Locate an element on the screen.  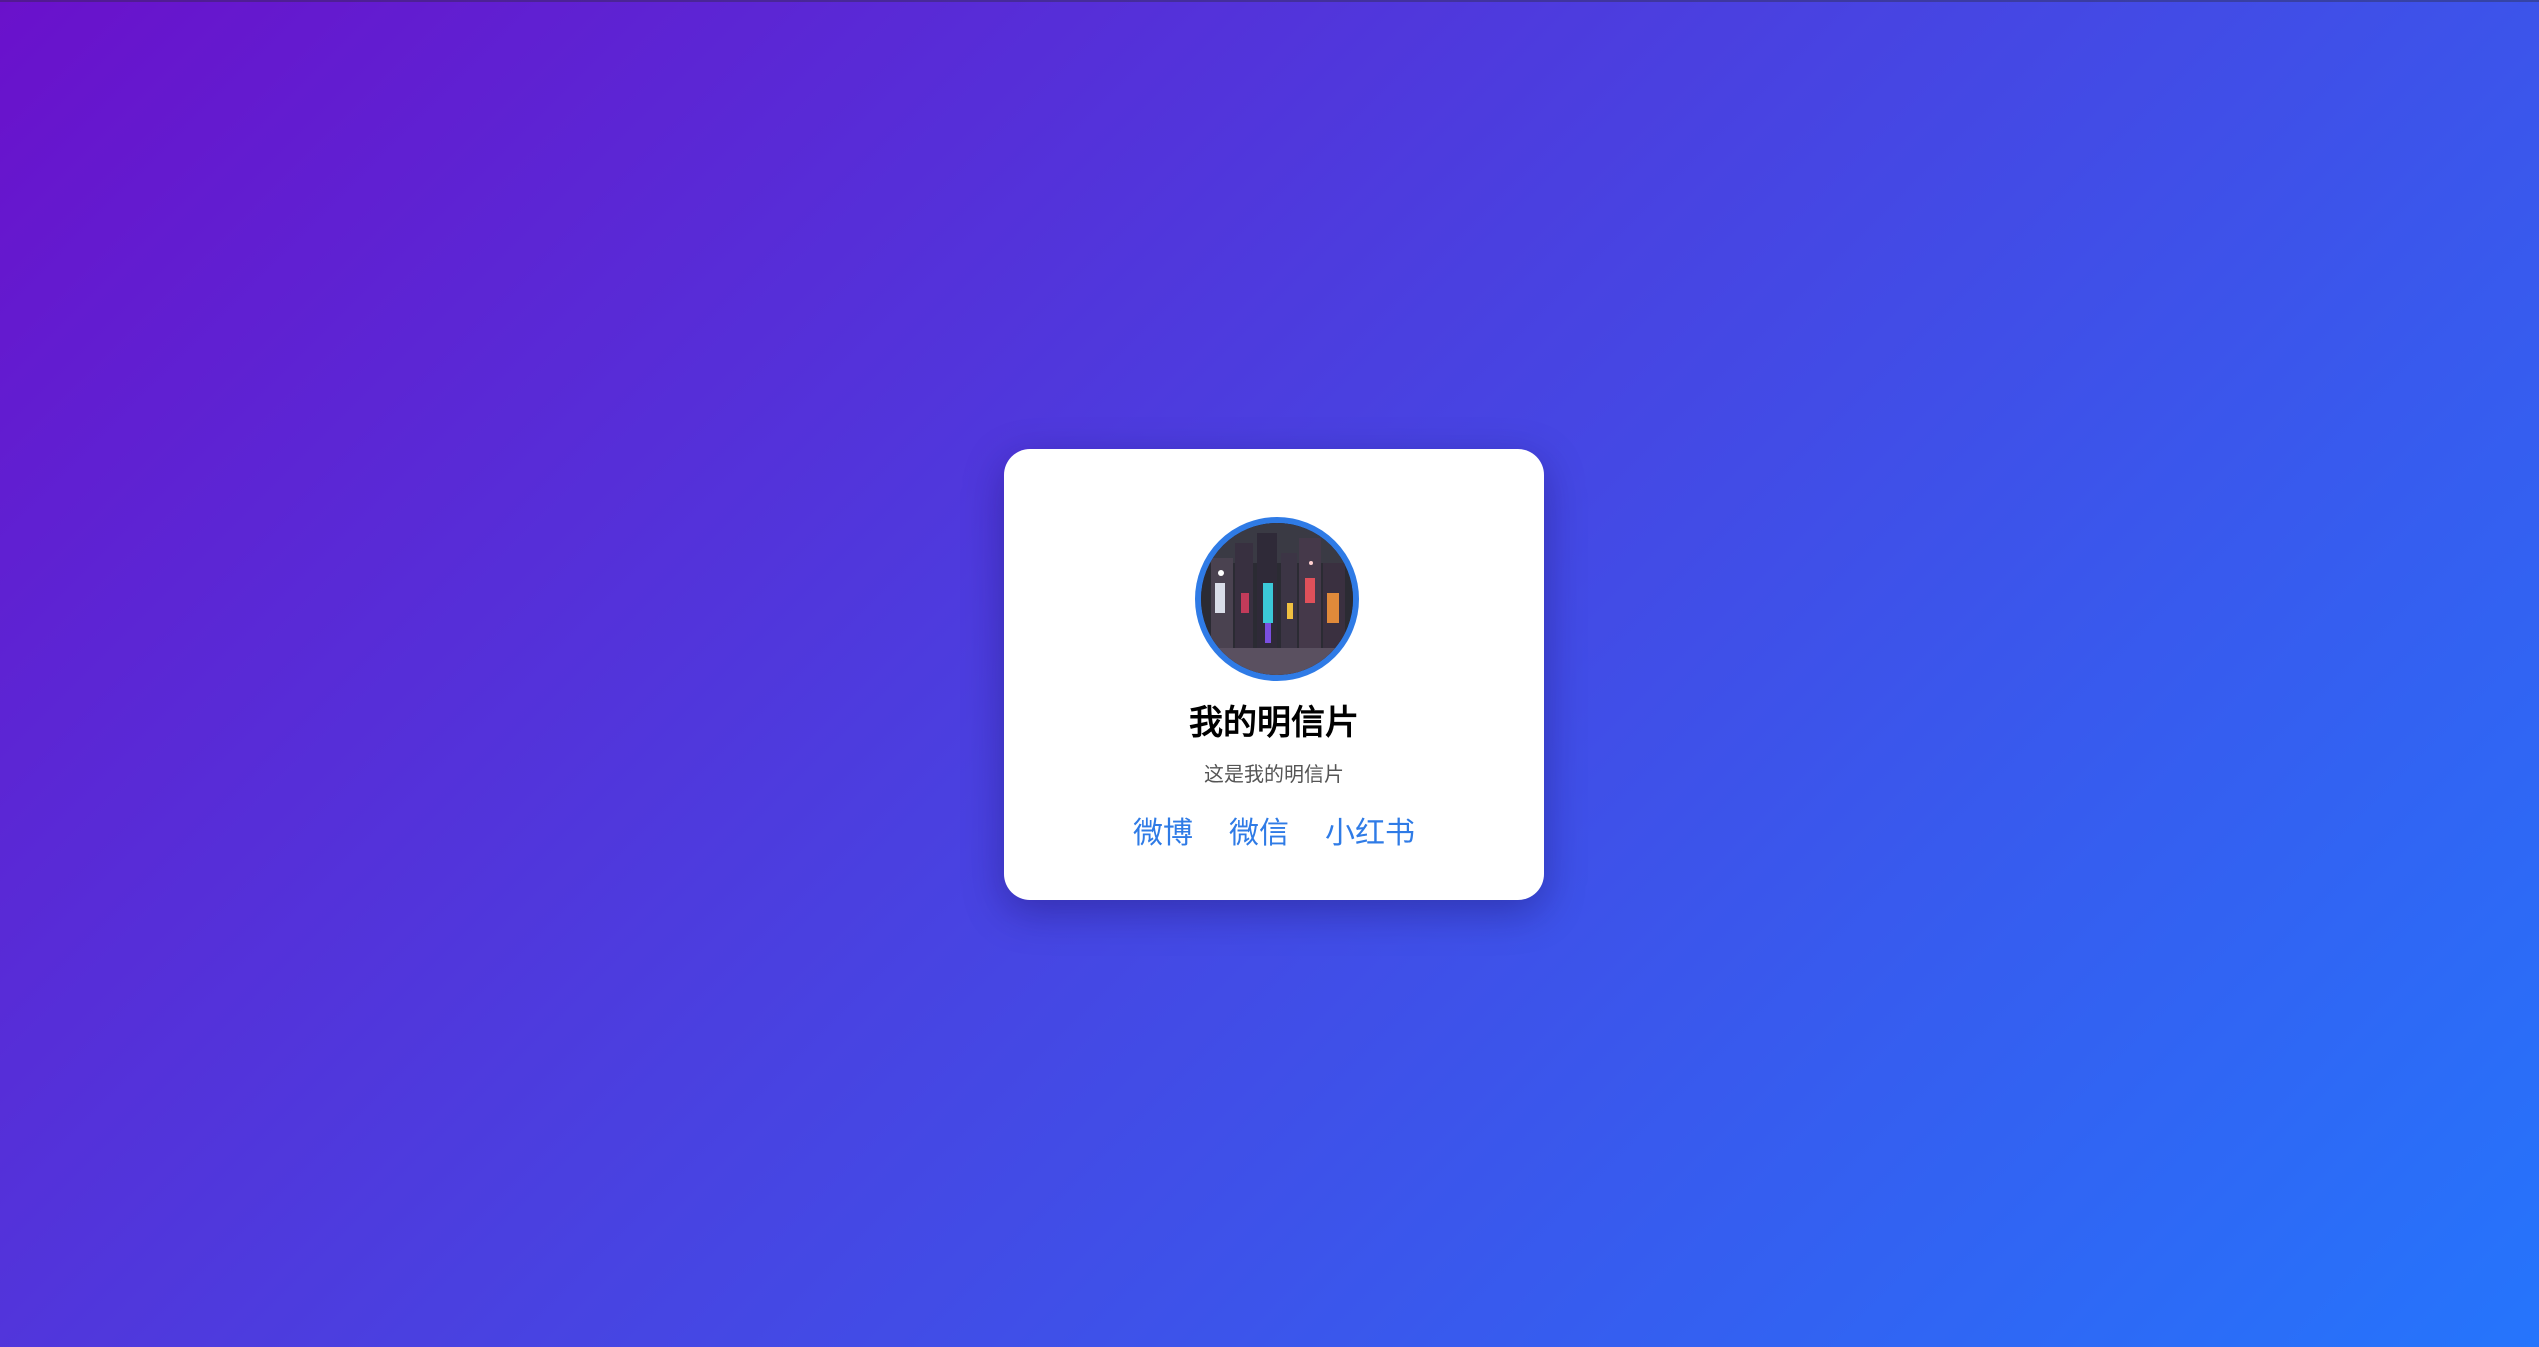
postcard: 我的明信片 这是我的明信片 微博 微信 小红书 is located at coordinates (1274, 674).